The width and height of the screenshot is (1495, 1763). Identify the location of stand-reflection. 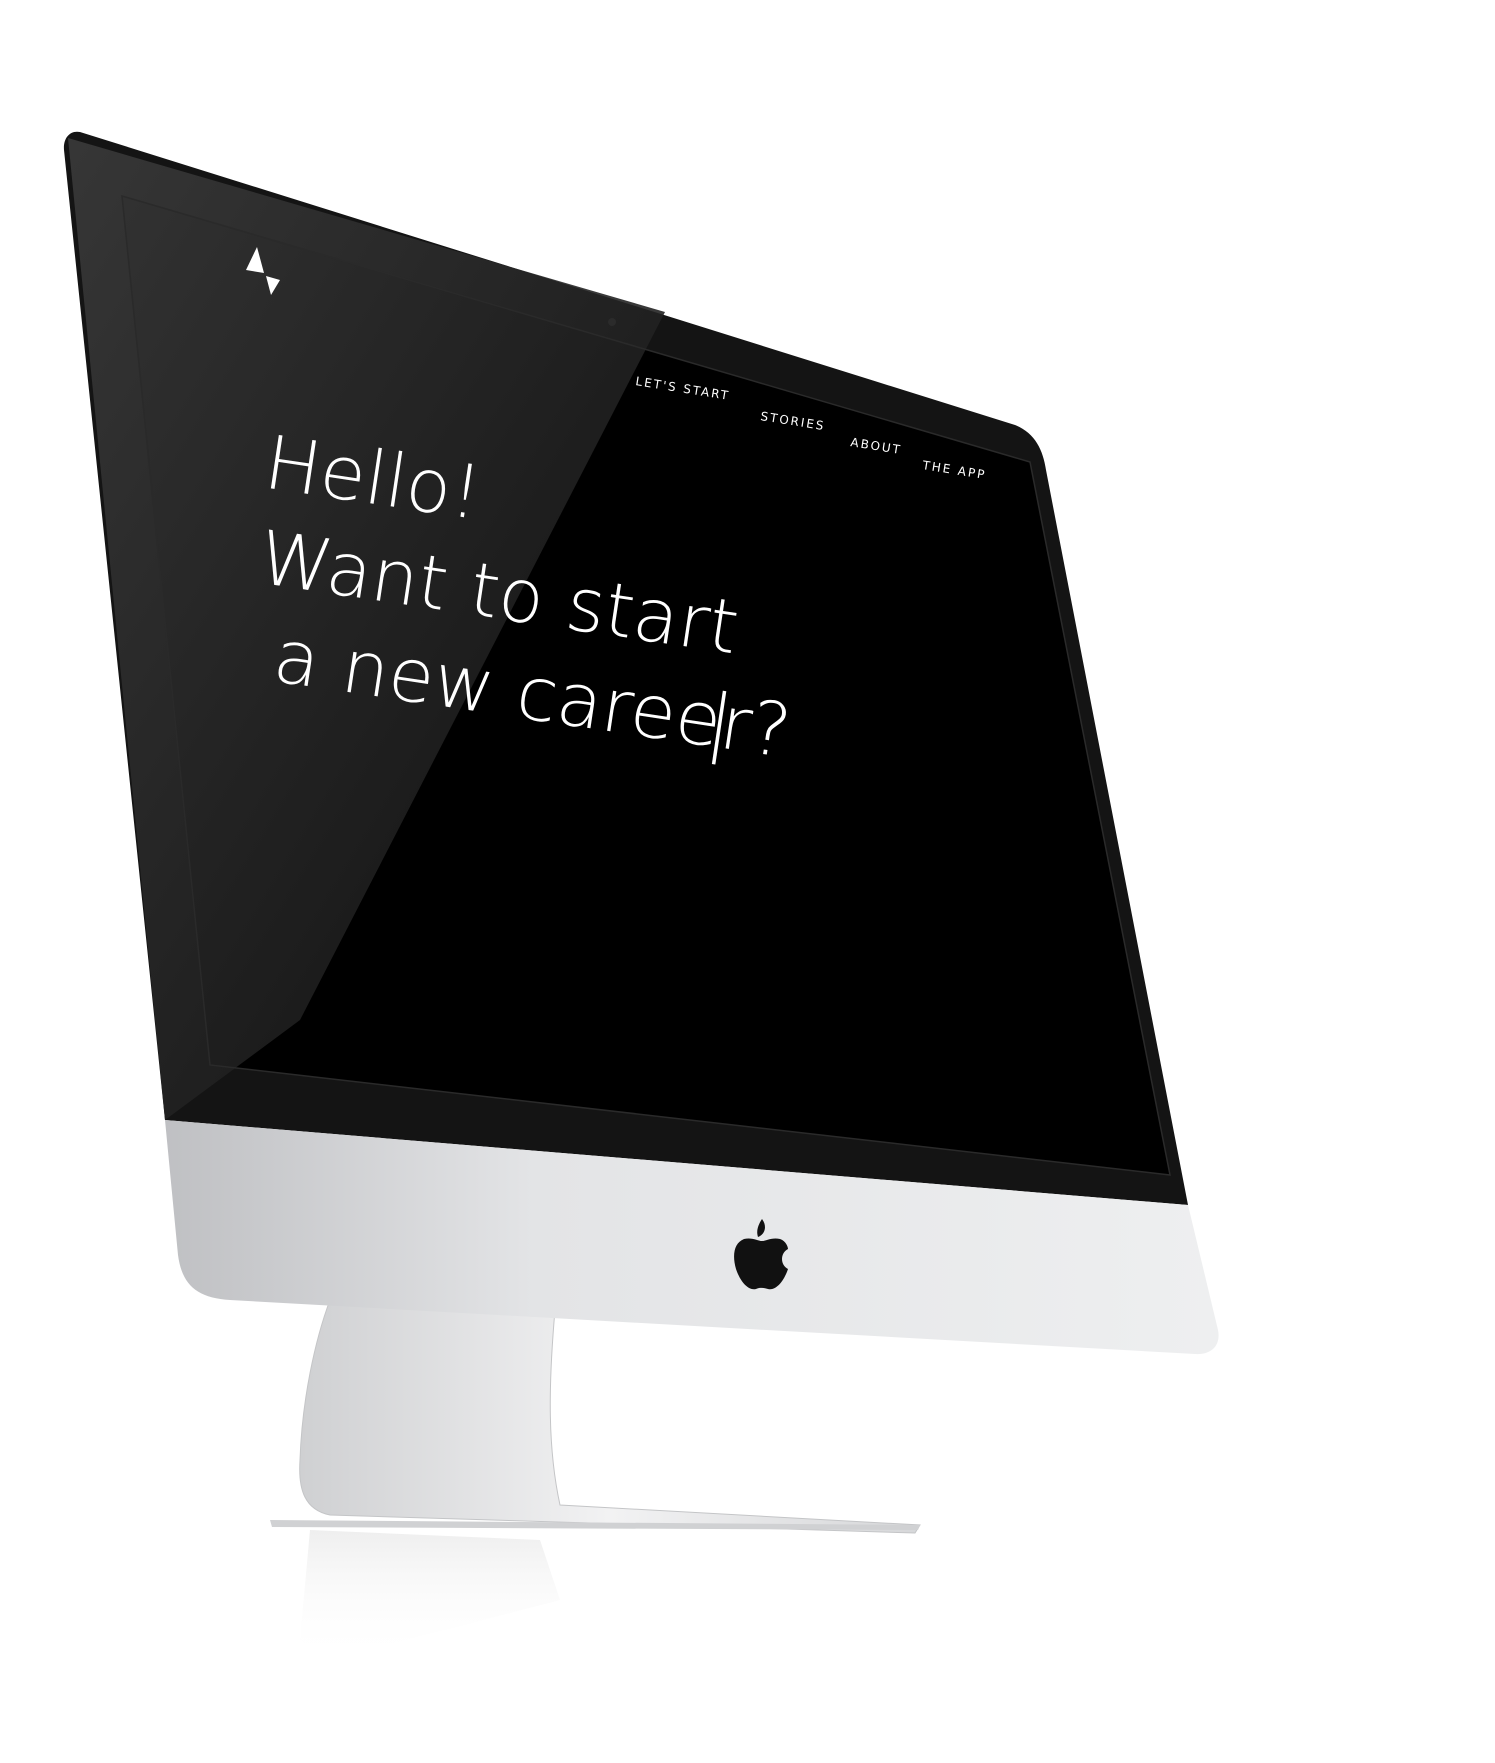
(430, 1595).